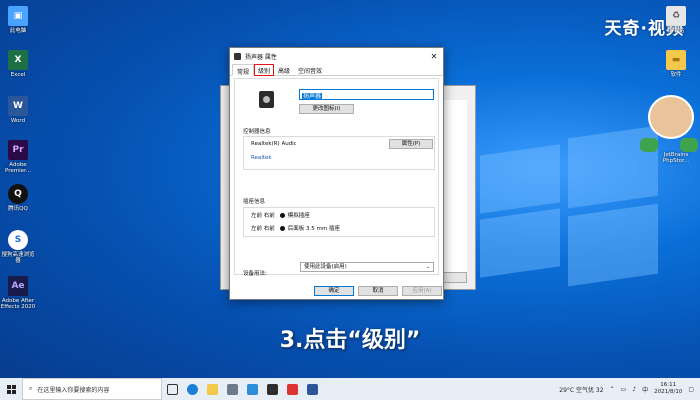  What do you see at coordinates (18, 106) in the screenshot?
I see `word-icon: W` at bounding box center [18, 106].